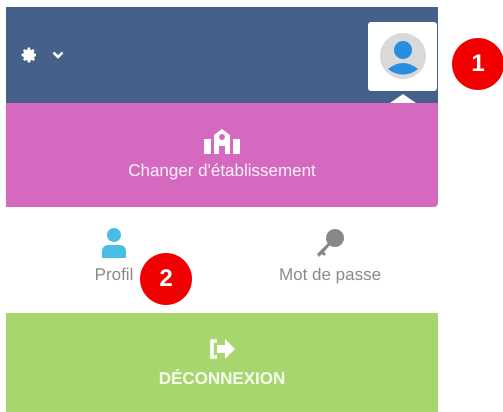  What do you see at coordinates (403, 98) in the screenshot?
I see `pointer-arrow-icon` at bounding box center [403, 98].